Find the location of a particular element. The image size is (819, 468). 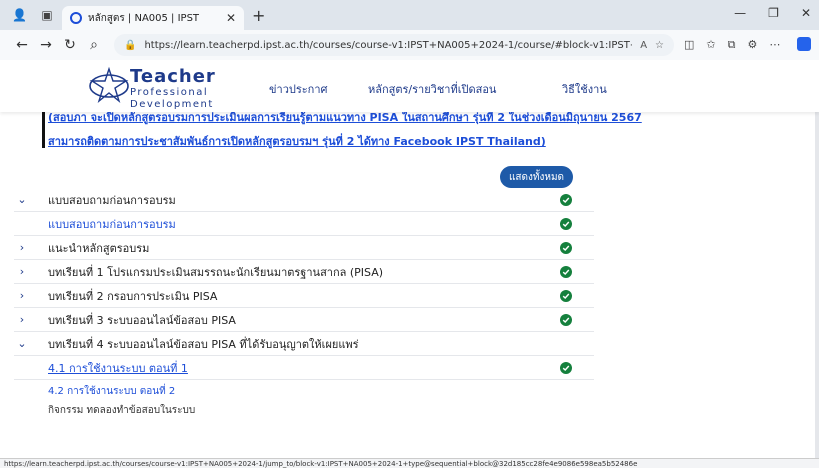

section-row: › บทเรียนที่ 2 กรอบการประเมิน PISA is located at coordinates (304, 296).